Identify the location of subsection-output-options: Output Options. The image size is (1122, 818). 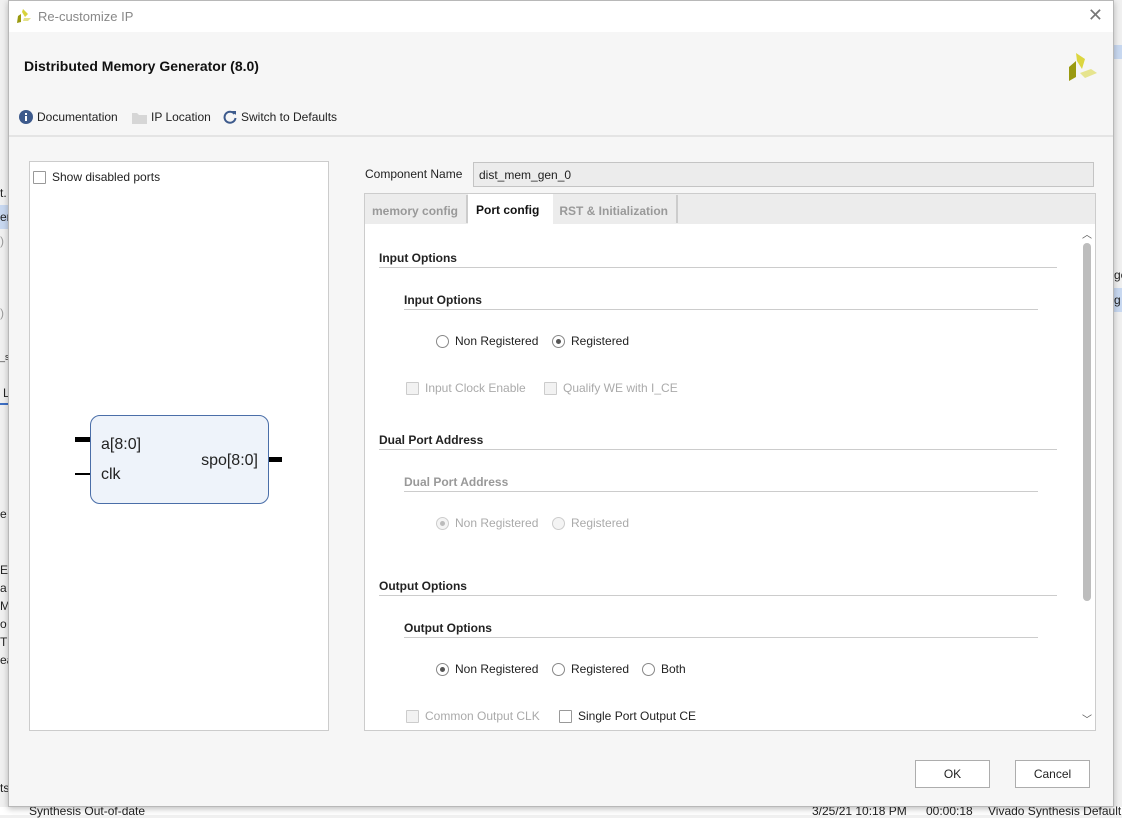
(448, 628).